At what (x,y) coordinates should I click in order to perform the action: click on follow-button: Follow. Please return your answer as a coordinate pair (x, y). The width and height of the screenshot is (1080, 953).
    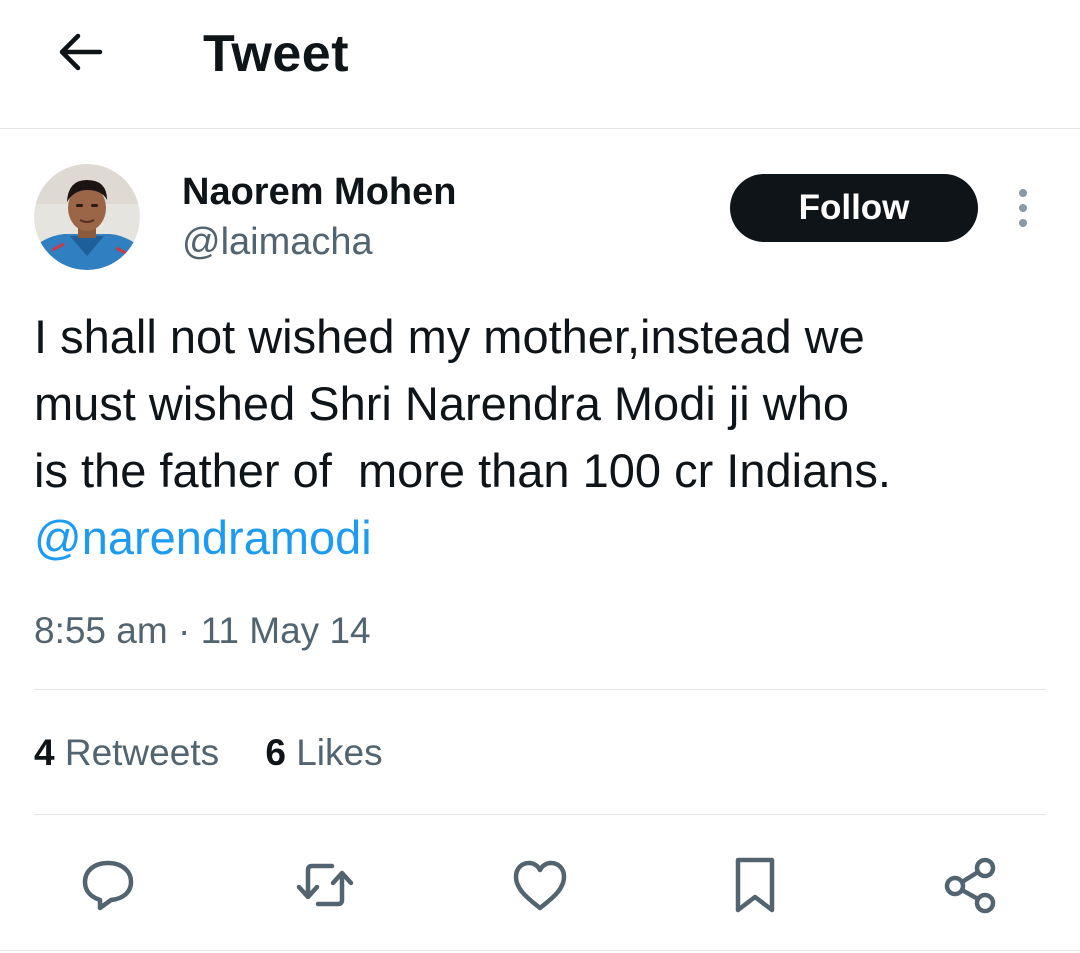
    Looking at the image, I should click on (854, 208).